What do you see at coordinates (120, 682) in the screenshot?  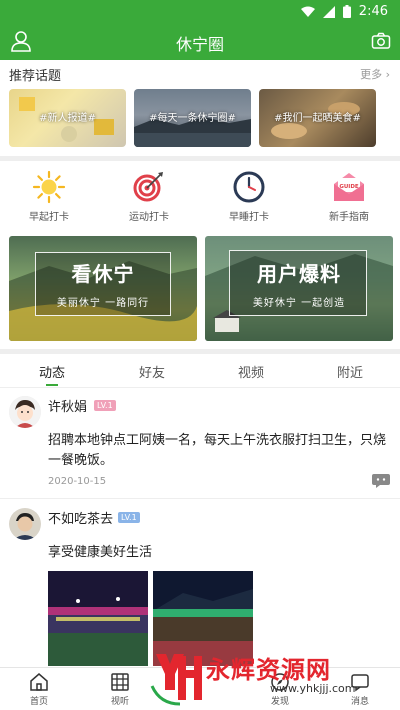 I see `film-icon` at bounding box center [120, 682].